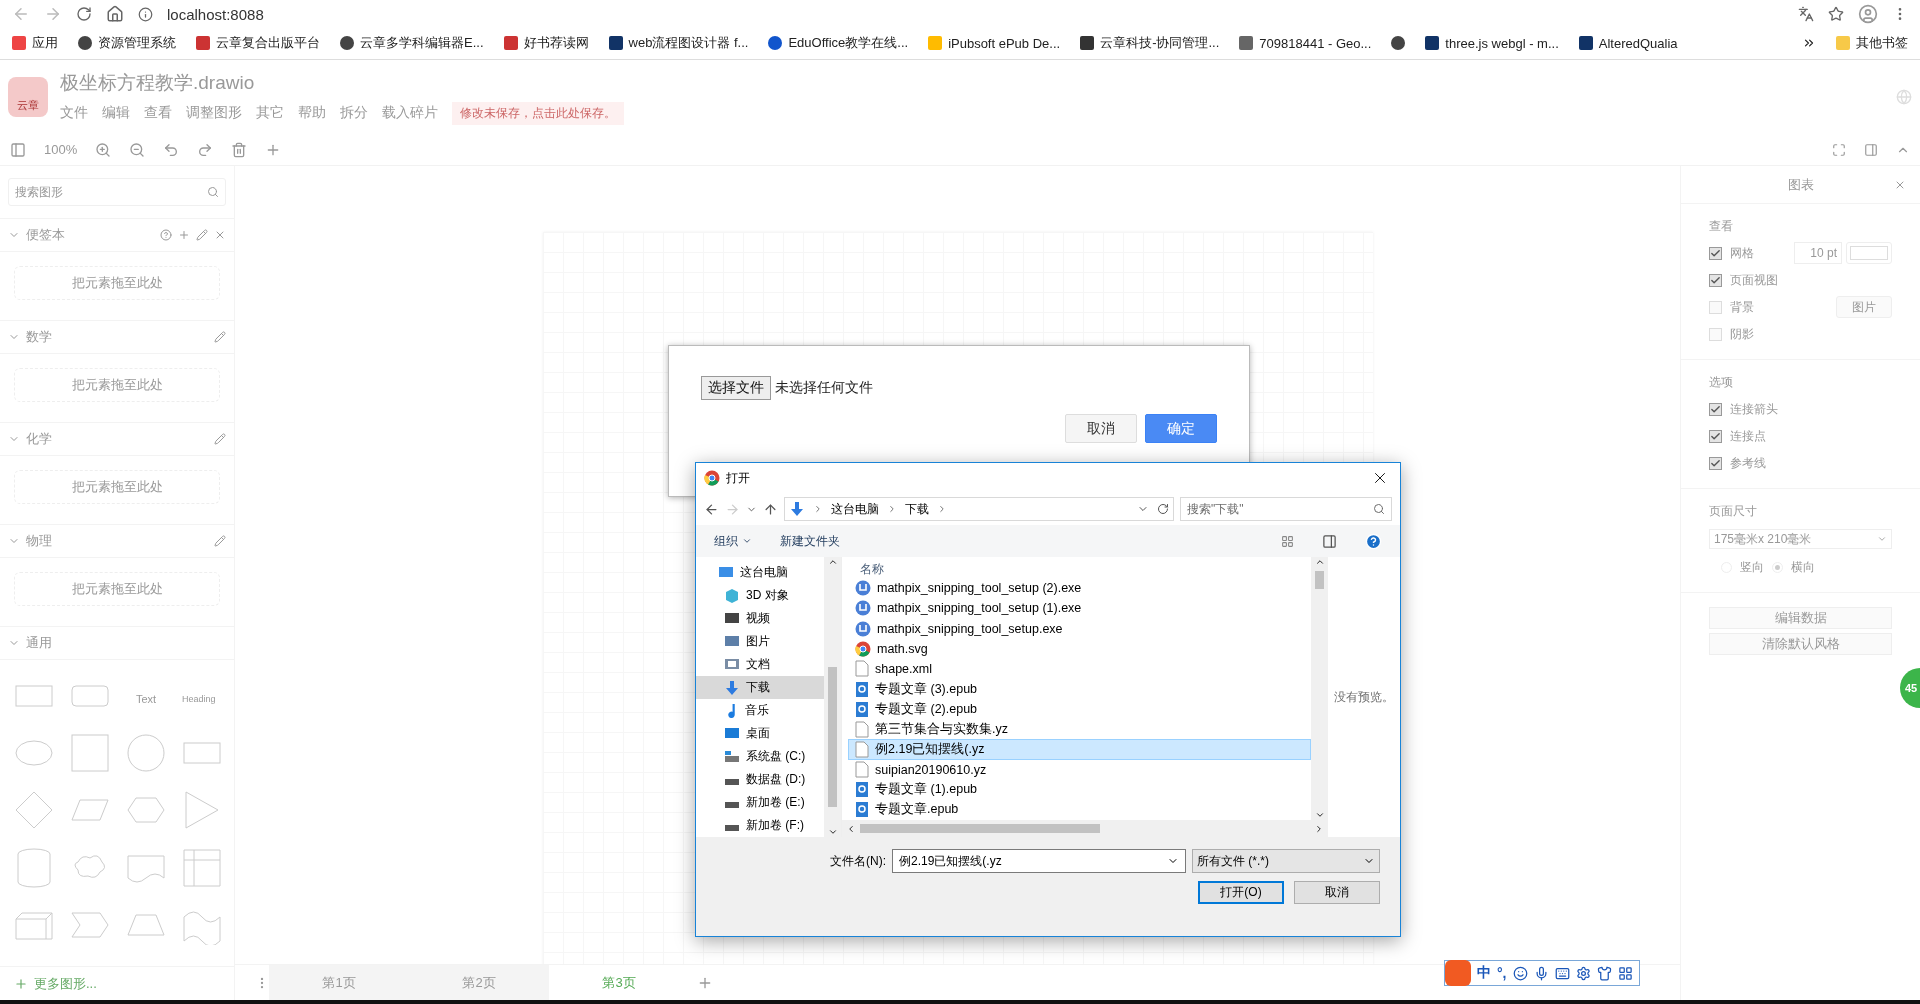  I want to click on file-row: math.svg, so click(1079, 648).